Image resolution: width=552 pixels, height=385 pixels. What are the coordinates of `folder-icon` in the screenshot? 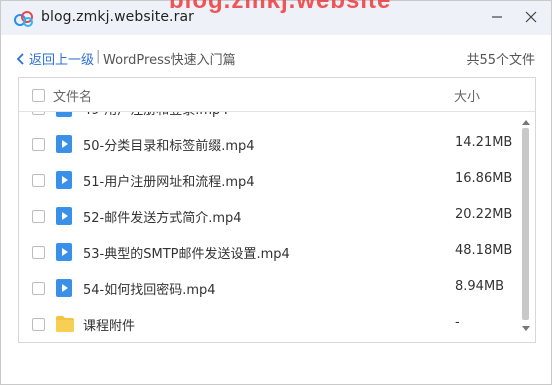 It's located at (65, 324).